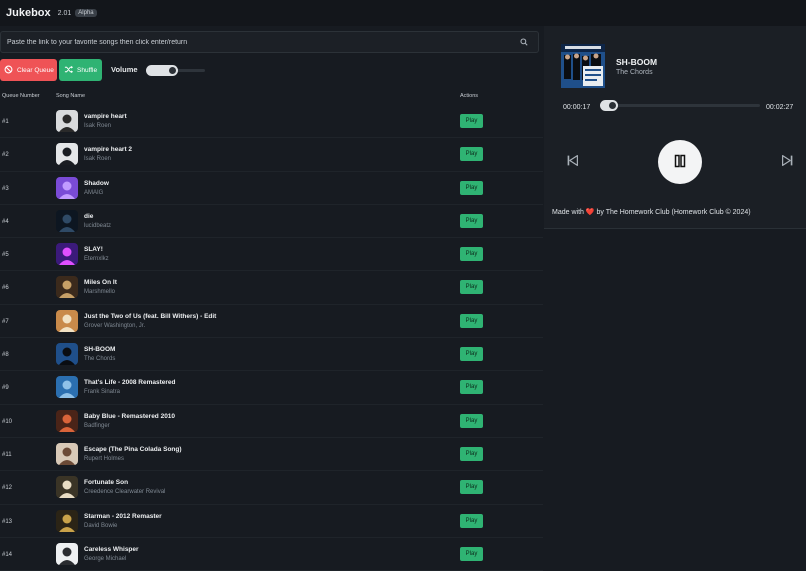 This screenshot has height=571, width=806. What do you see at coordinates (115, 325) in the screenshot?
I see `song-artist: Grover Washington, Jr.` at bounding box center [115, 325].